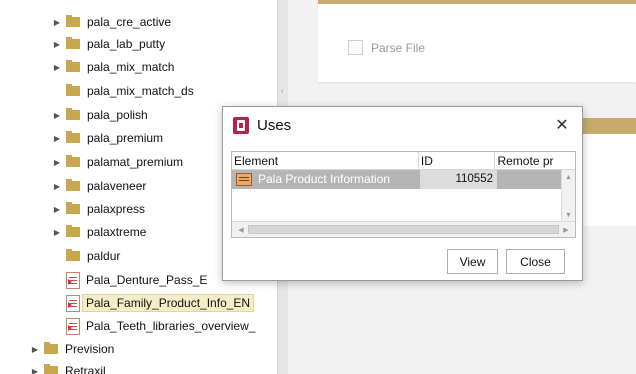 This screenshot has width=636, height=374. Describe the element at coordinates (477, 41) in the screenshot. I see `parse-file-card: Parse File` at that location.